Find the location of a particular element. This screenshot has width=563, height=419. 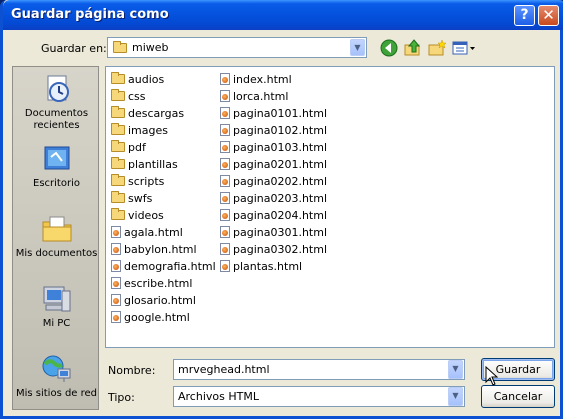

item-name: glosario.html is located at coordinates (160, 300).